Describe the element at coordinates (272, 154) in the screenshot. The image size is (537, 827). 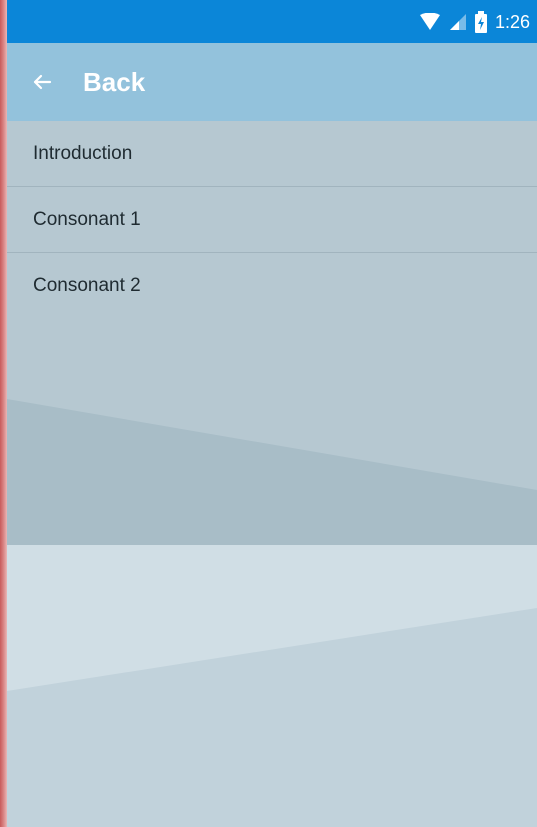
I see `list-item-introduction: Introduction` at that location.